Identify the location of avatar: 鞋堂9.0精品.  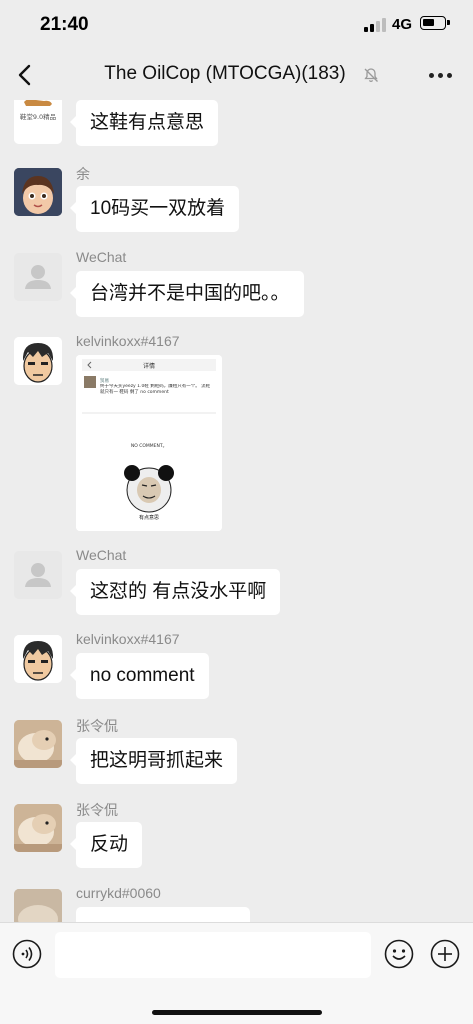
(38, 122).